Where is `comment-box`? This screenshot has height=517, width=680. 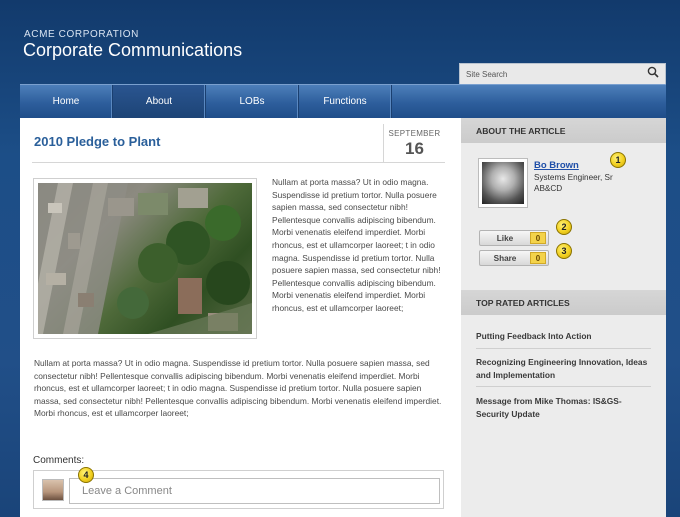 comment-box is located at coordinates (238, 489).